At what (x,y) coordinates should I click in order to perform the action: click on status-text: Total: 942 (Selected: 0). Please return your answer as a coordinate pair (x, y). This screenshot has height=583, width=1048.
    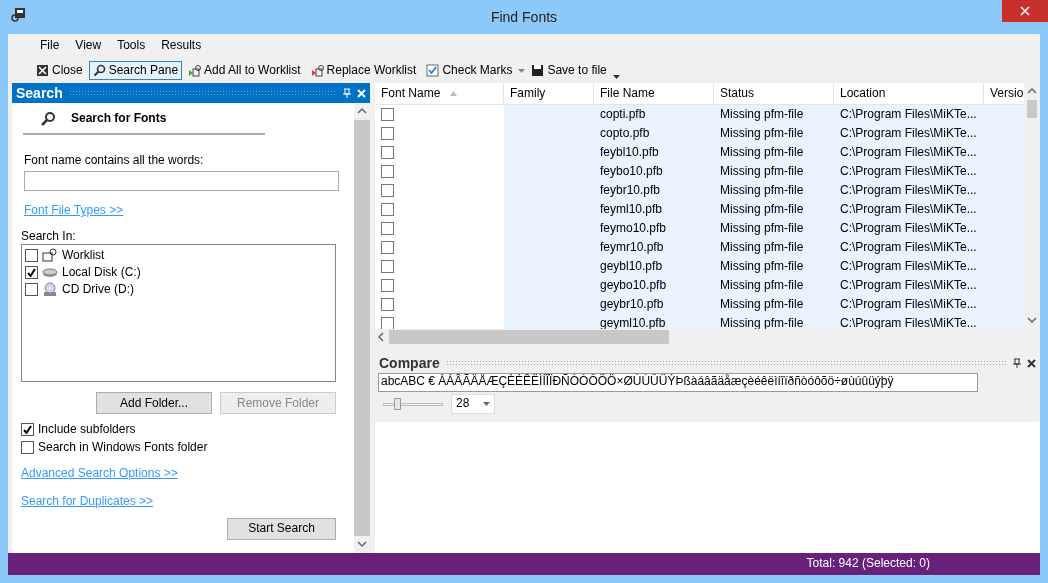
    Looking at the image, I should click on (524, 564).